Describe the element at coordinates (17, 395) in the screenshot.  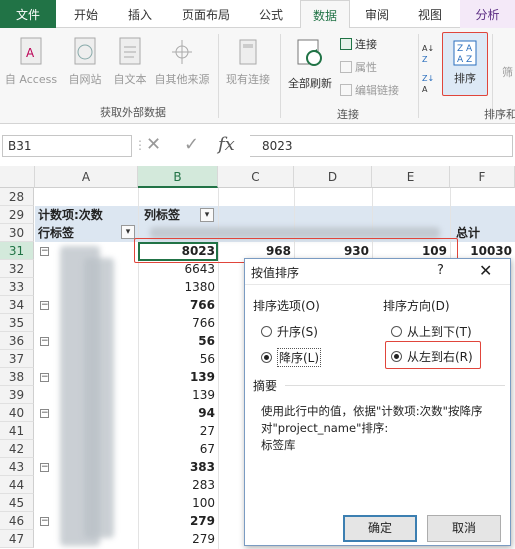
I see `row-header: 39` at that location.